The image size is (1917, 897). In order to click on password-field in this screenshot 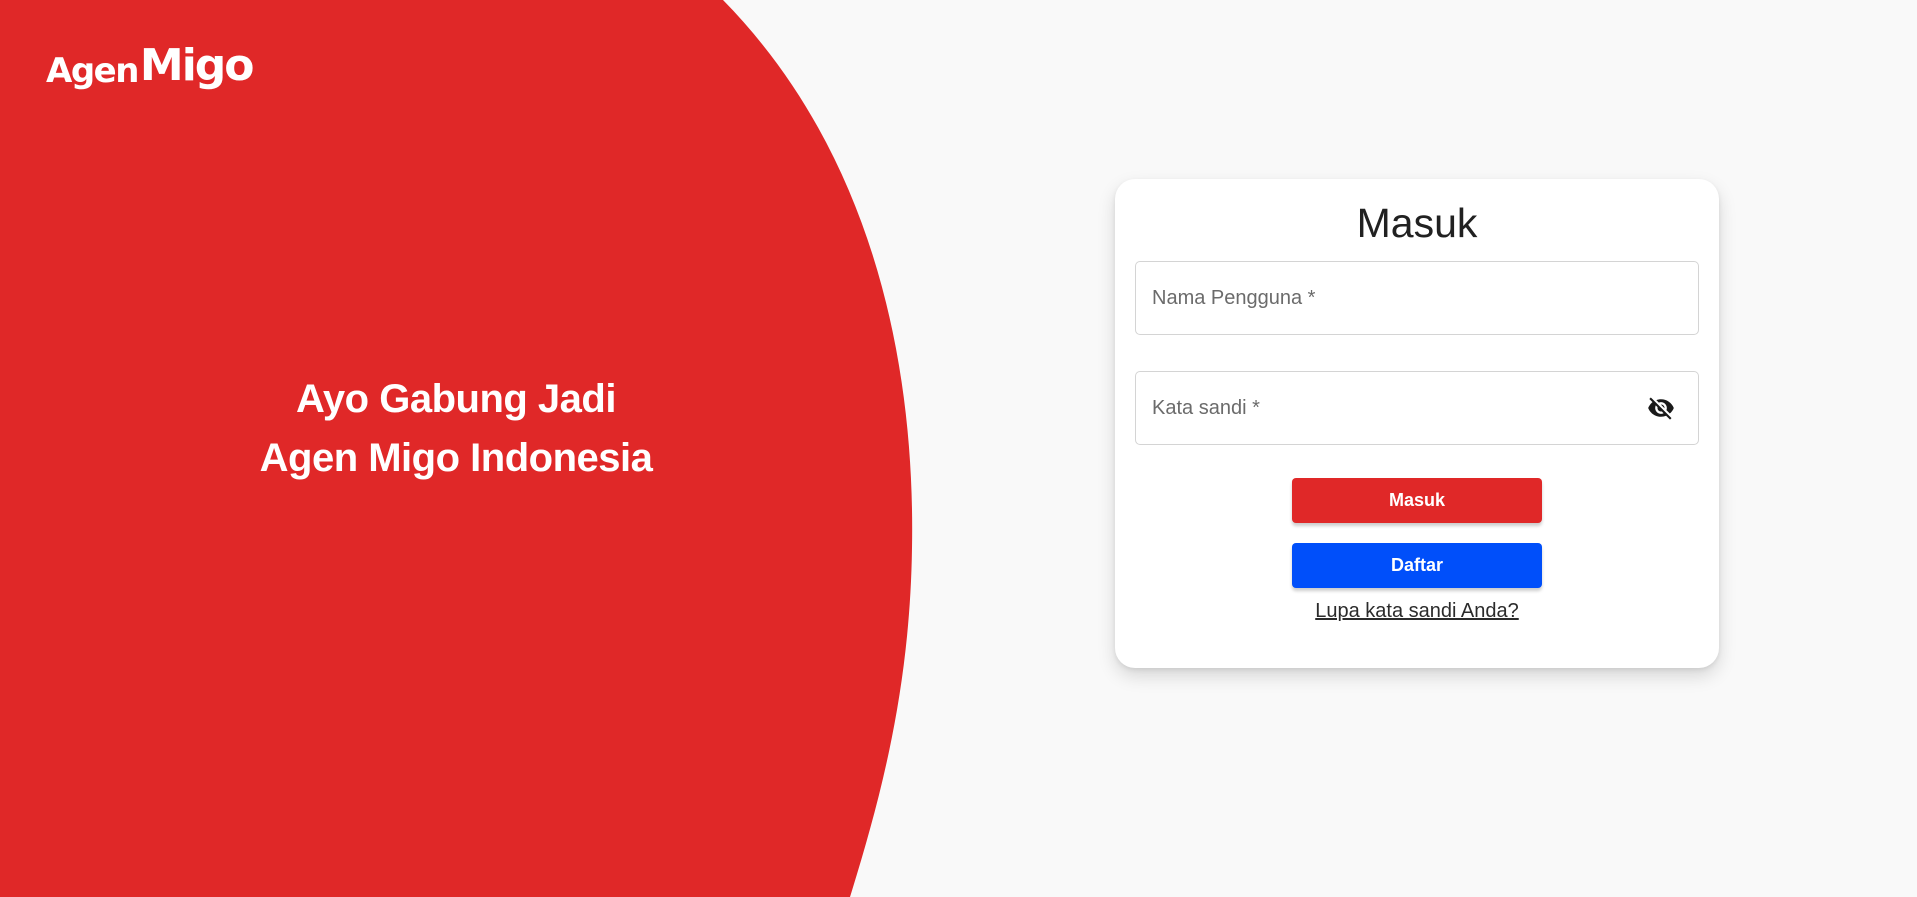, I will do `click(1417, 408)`.